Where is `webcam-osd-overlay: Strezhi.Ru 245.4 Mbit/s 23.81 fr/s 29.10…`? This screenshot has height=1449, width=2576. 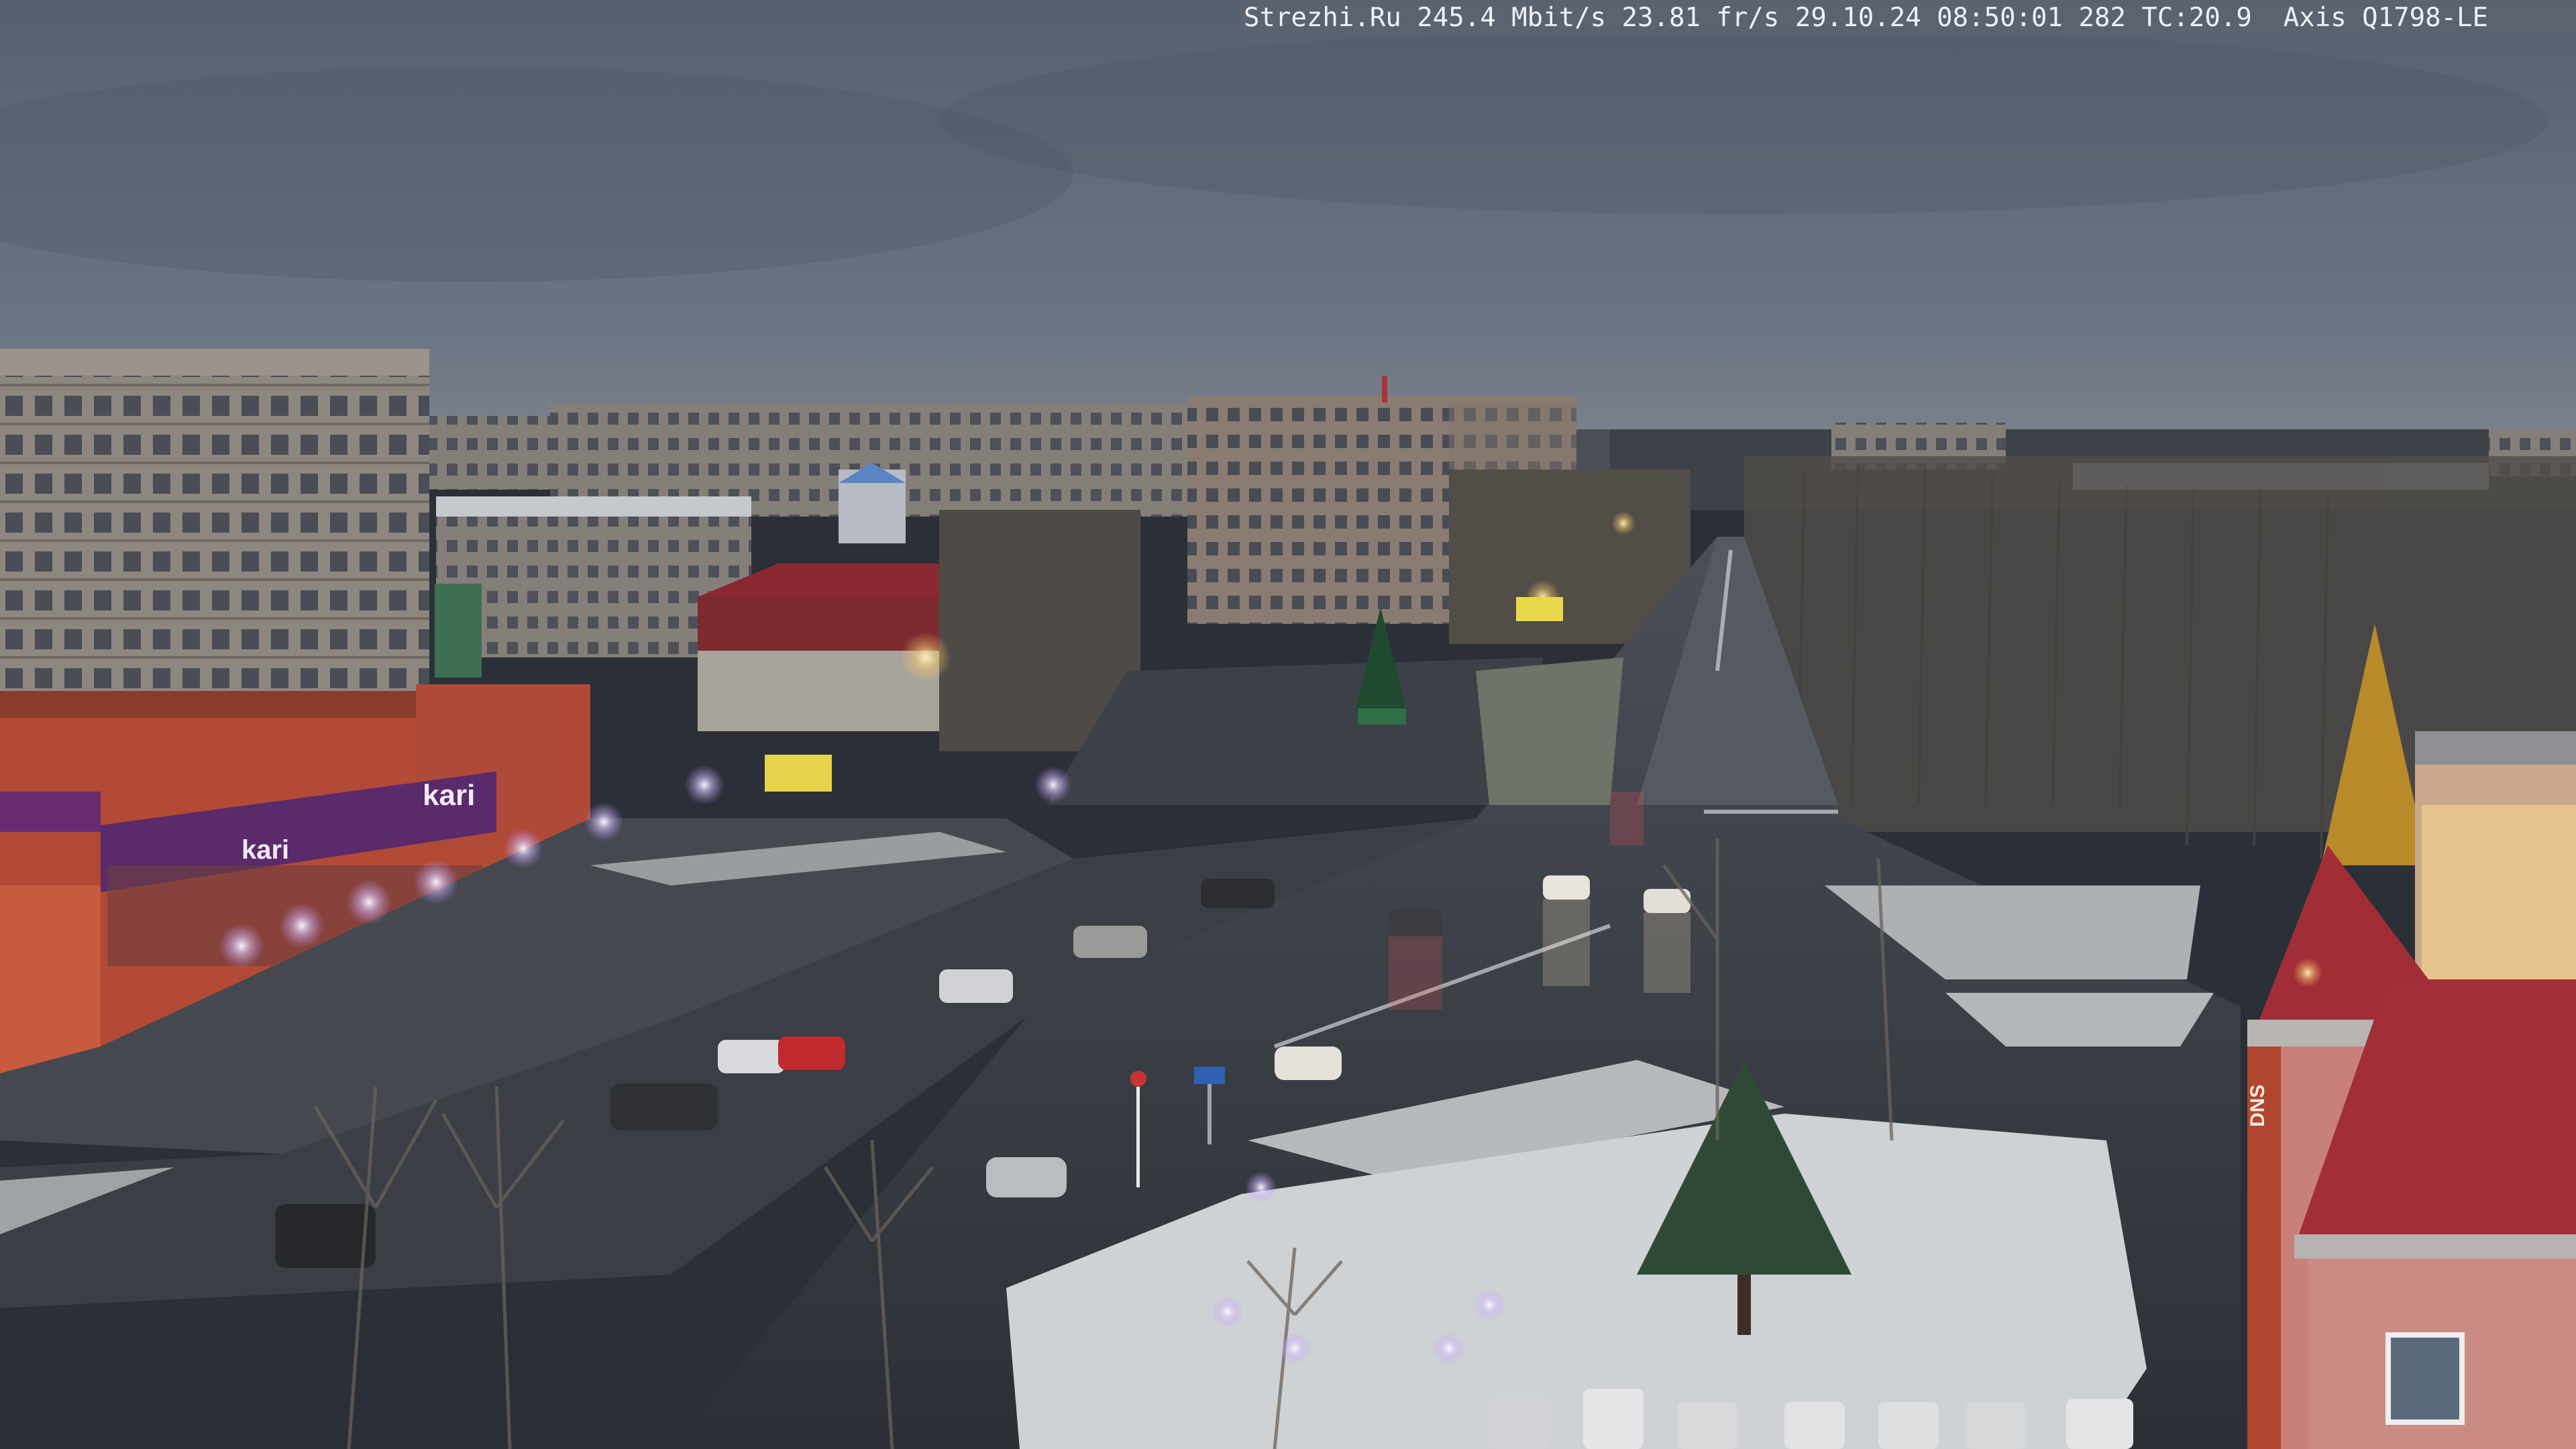 webcam-osd-overlay: Strezhi.Ru 245.4 Mbit/s 23.81 fr/s 29.10… is located at coordinates (1908, 18).